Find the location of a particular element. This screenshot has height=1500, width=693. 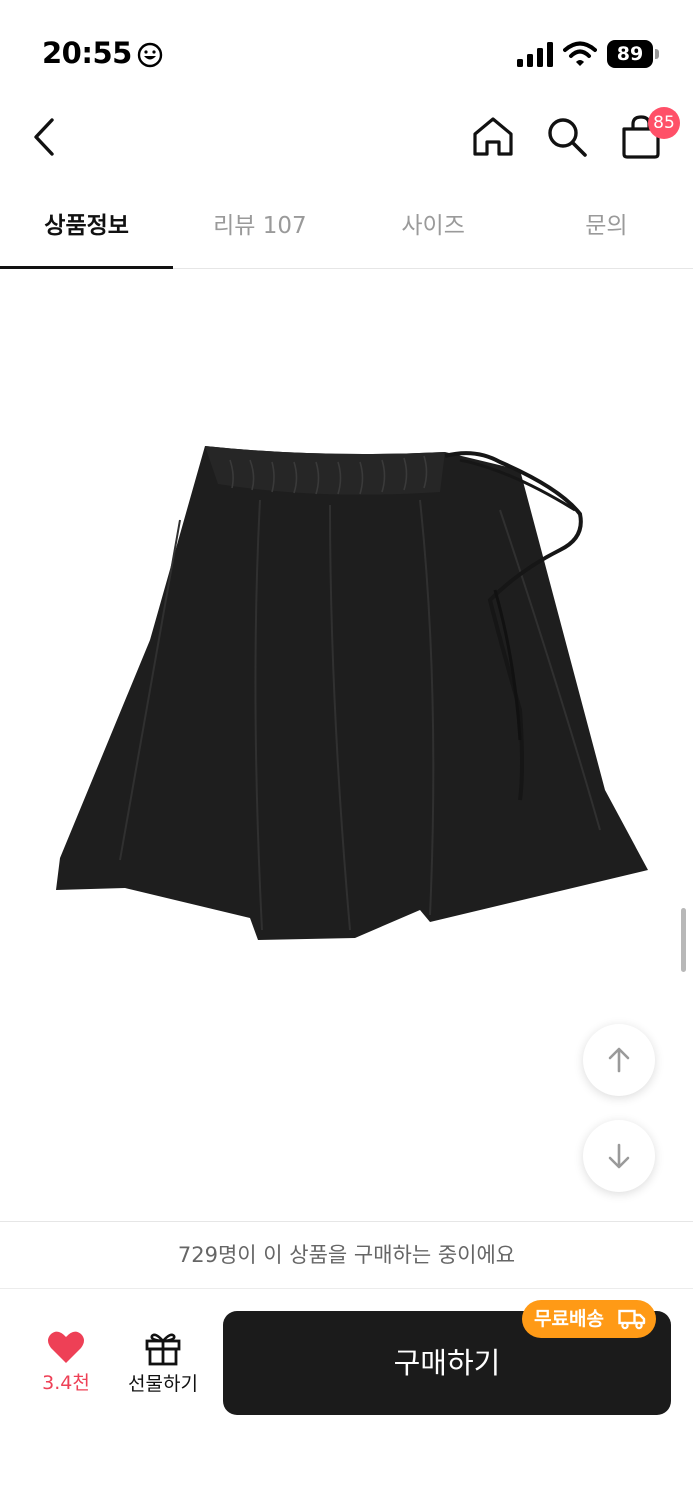

scroll-up-button is located at coordinates (619, 1060).